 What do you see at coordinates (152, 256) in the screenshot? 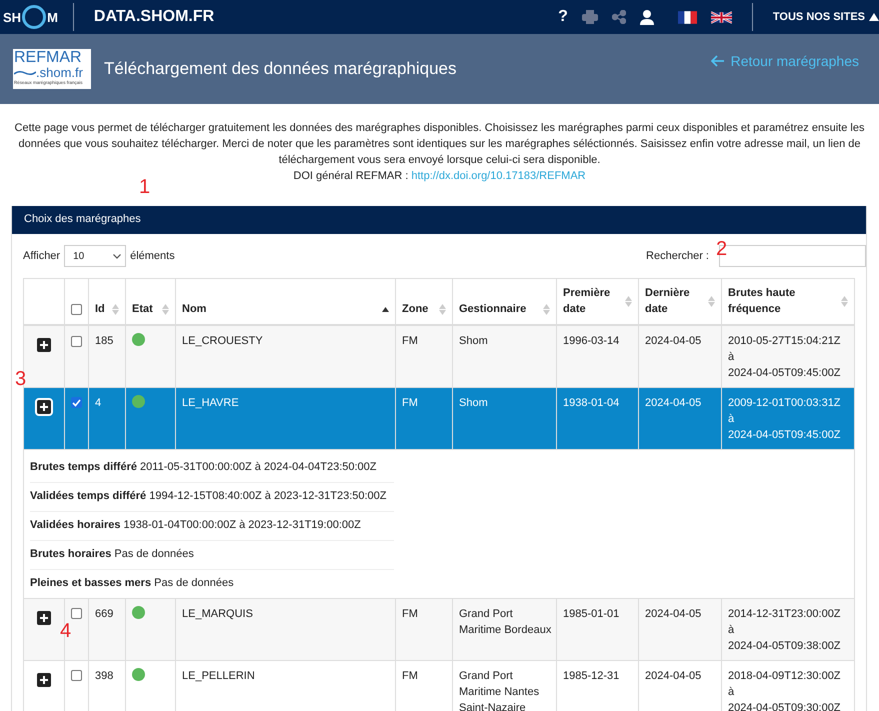
I see `show-suffix: éléments` at bounding box center [152, 256].